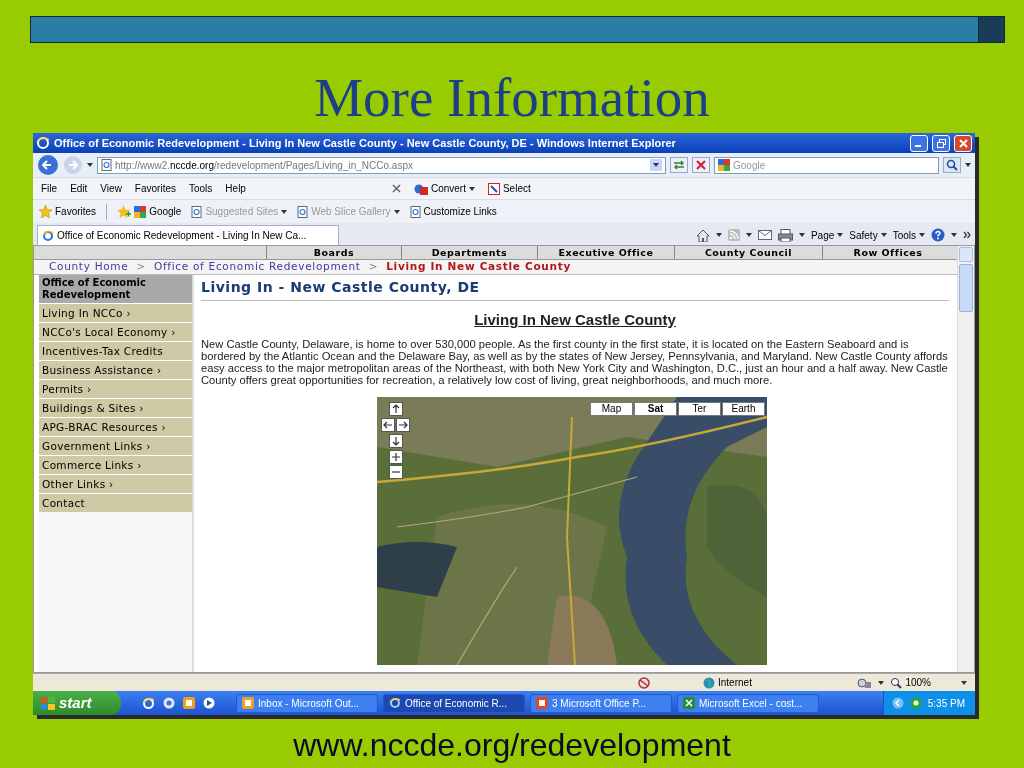  I want to click on address-field: http://www2.nccde.org/redevelopment/Pages/Living_in_NCCo.aspx, so click(381, 165).